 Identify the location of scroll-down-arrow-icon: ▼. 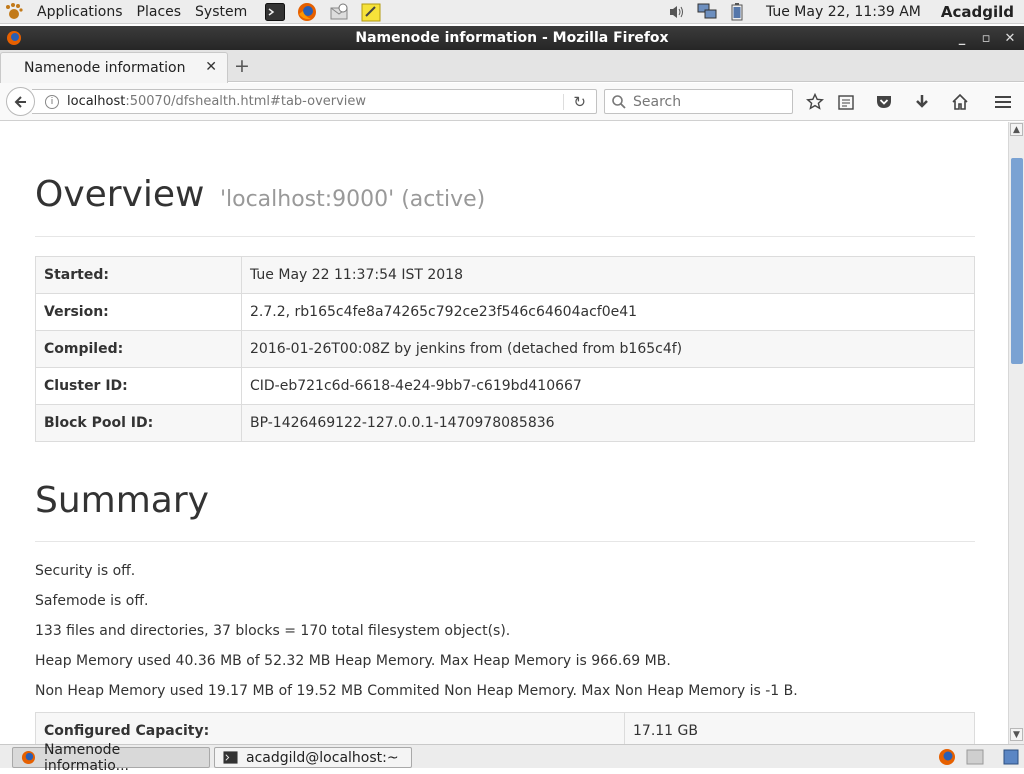
(1016, 734).